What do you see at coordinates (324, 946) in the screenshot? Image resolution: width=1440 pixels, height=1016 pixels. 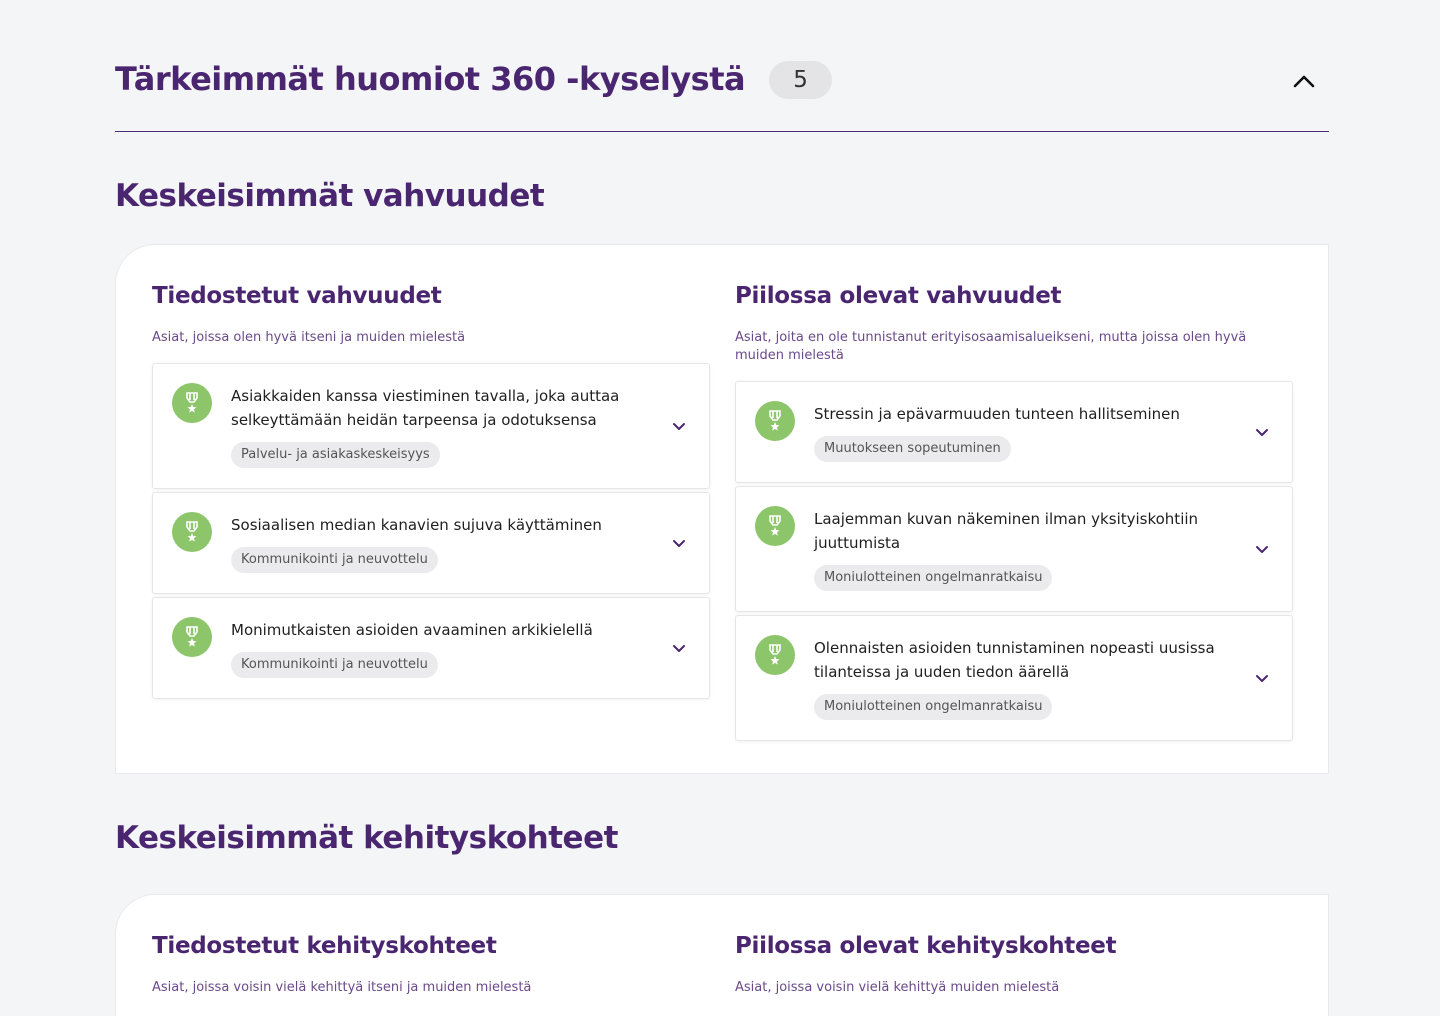 I see `known-development-title: Tiedostetut kehityskohteet` at bounding box center [324, 946].